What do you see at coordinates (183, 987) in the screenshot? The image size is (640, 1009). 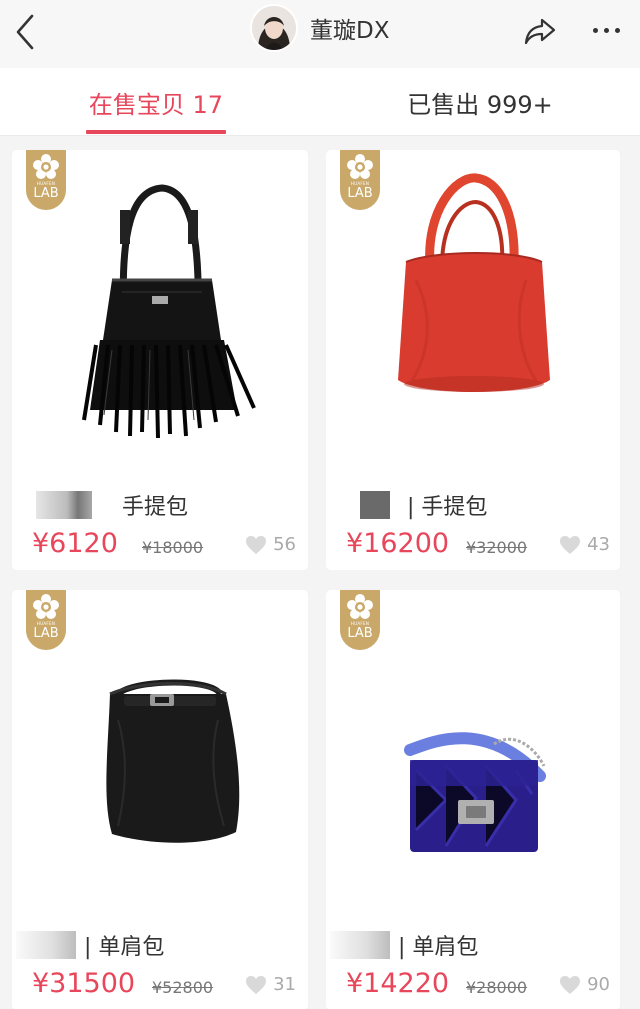 I see `original-price: ¥52800` at bounding box center [183, 987].